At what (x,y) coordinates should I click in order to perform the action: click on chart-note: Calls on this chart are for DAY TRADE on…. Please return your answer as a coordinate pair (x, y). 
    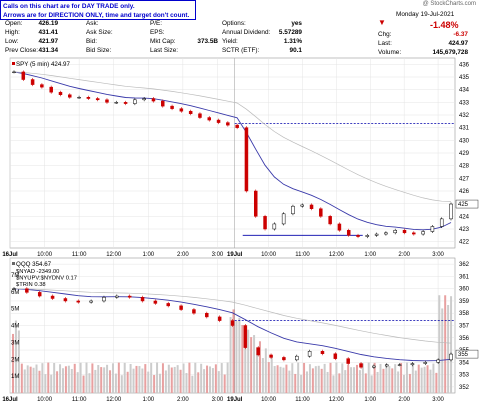
    Looking at the image, I should click on (98, 10).